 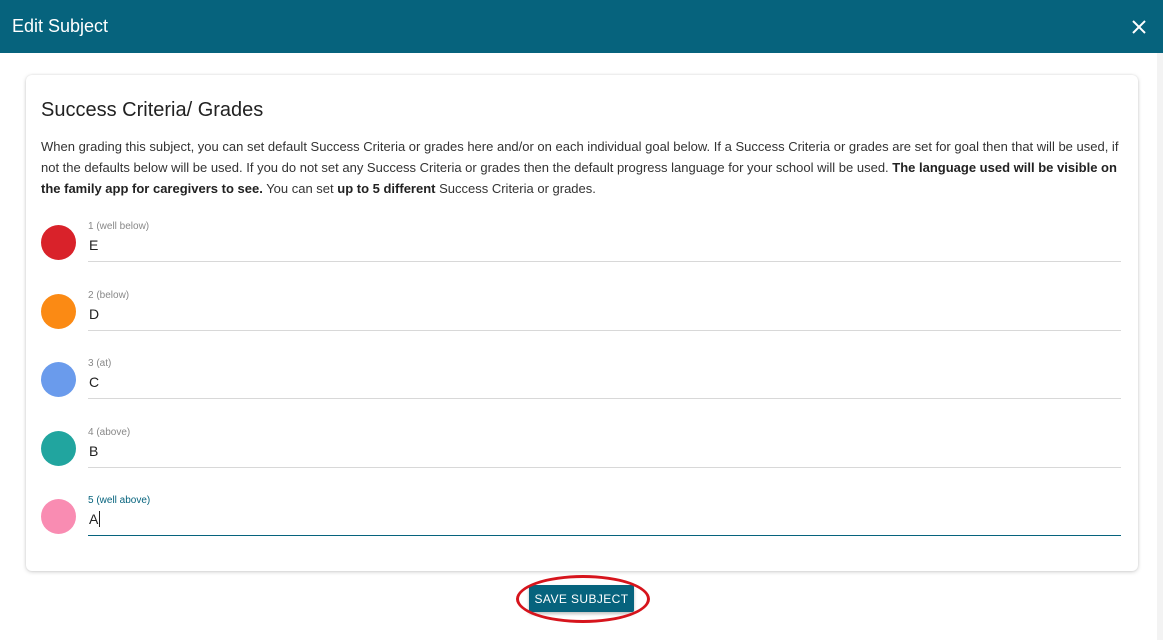 I want to click on criteria-row-1: 1 (well below) E, so click(x=581, y=246).